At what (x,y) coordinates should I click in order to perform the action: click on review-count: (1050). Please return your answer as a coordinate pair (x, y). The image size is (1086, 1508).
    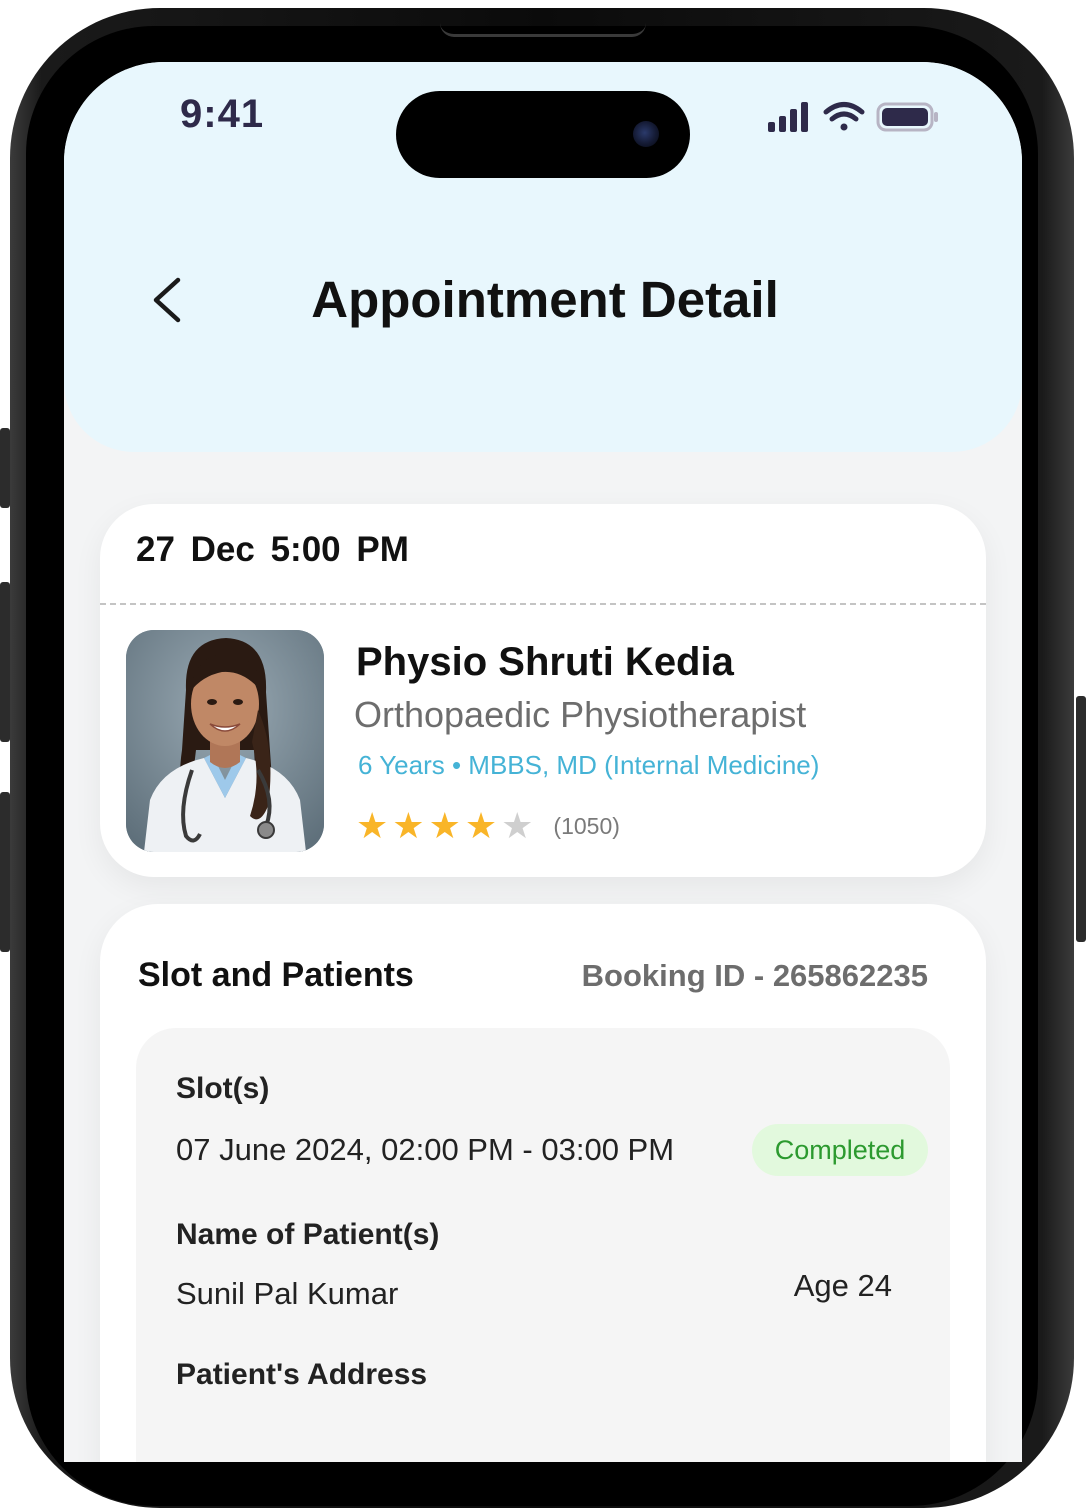
    Looking at the image, I should click on (586, 825).